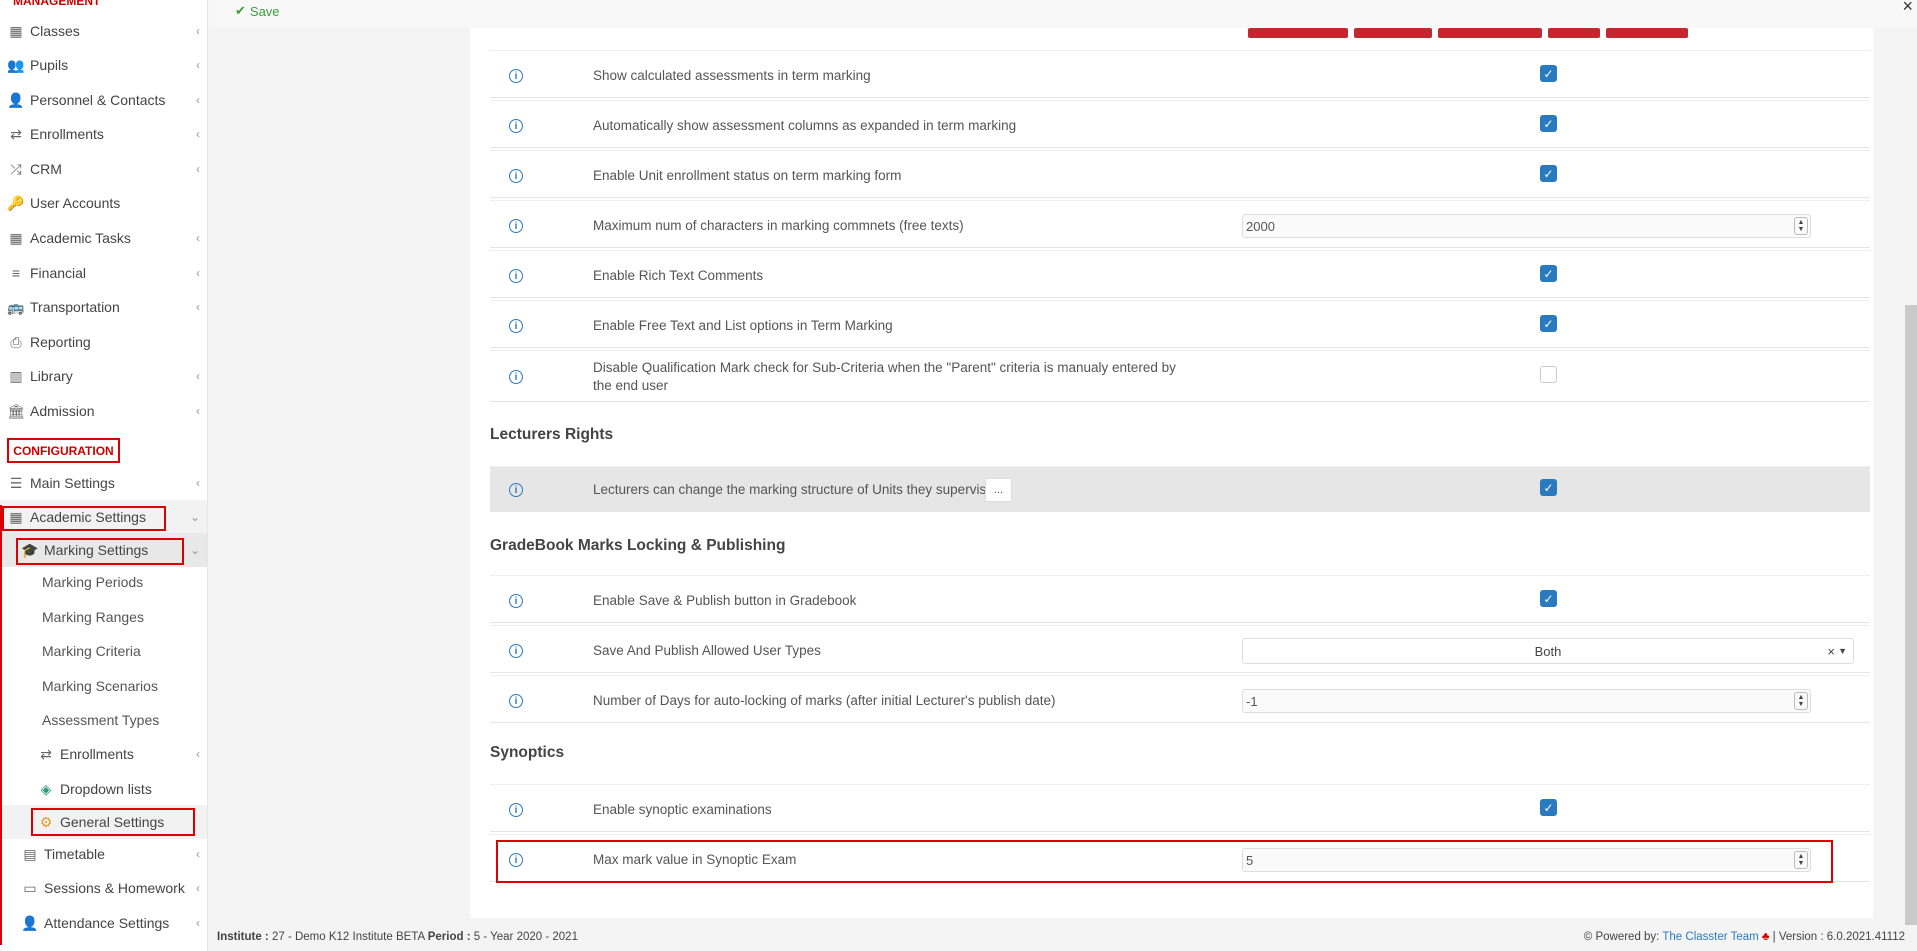 Image resolution: width=1917 pixels, height=951 pixels. What do you see at coordinates (103, 307) in the screenshot?
I see `sidebar-item-transportation: 🚌 Transportation ‹` at bounding box center [103, 307].